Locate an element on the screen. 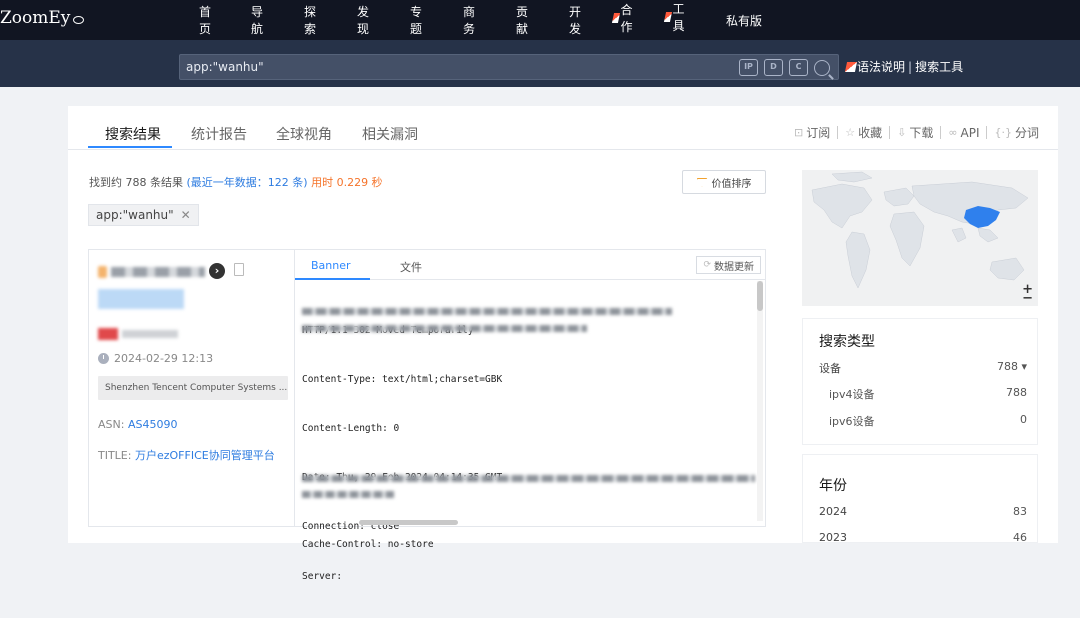  nav-tools-label: 工具 is located at coordinates (678, 17).